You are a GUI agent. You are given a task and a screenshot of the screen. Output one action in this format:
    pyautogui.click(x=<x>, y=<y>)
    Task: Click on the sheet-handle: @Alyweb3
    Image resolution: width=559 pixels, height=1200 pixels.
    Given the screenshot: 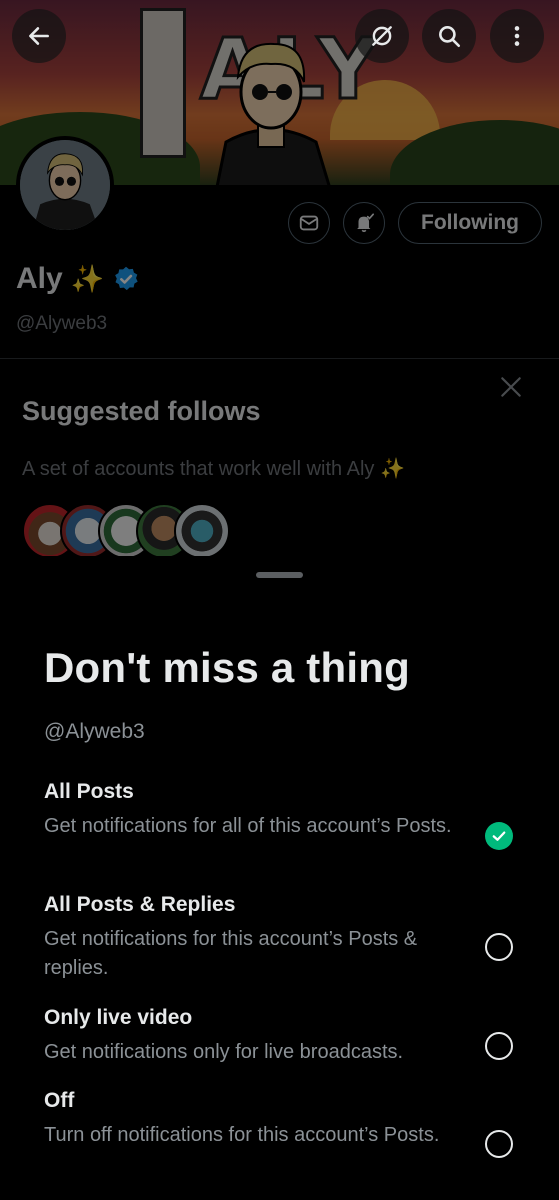 What is the action you would take?
    pyautogui.click(x=94, y=731)
    